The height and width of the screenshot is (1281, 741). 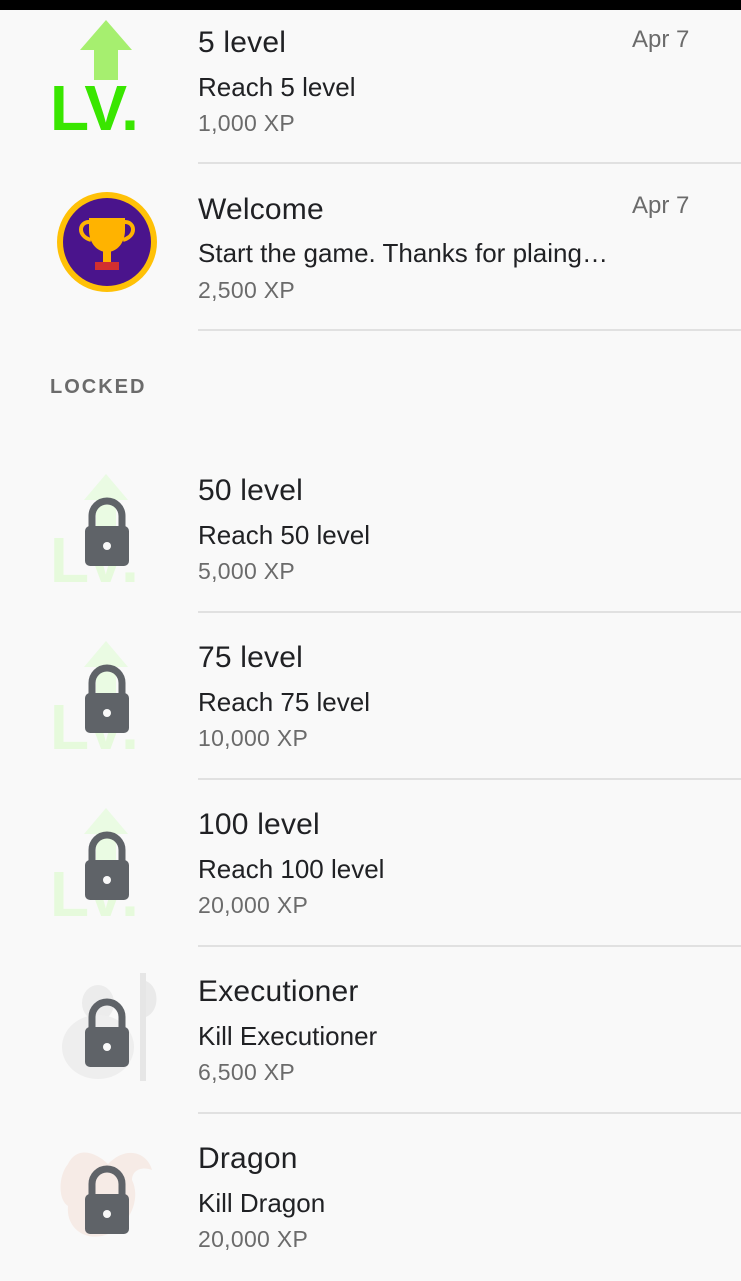 I want to click on achievement-item-executioner: Executioner Kill Executioner 6,500 XP, so click(x=370, y=1030).